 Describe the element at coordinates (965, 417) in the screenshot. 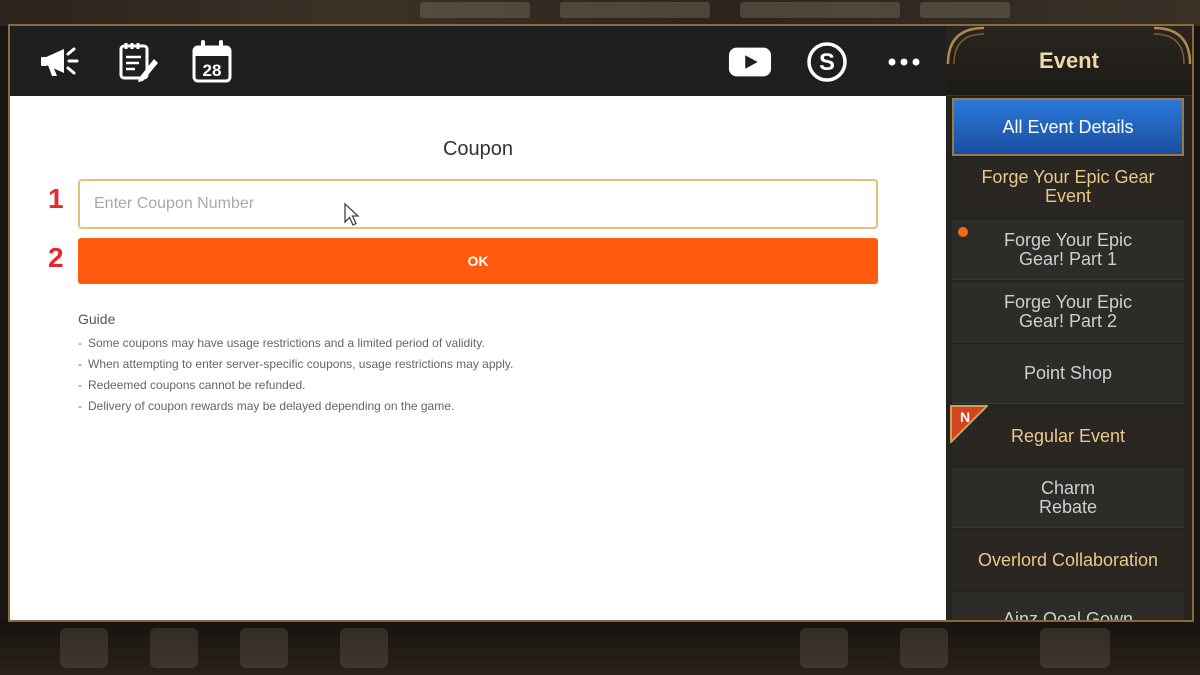

I see `new-badge-label: N` at that location.